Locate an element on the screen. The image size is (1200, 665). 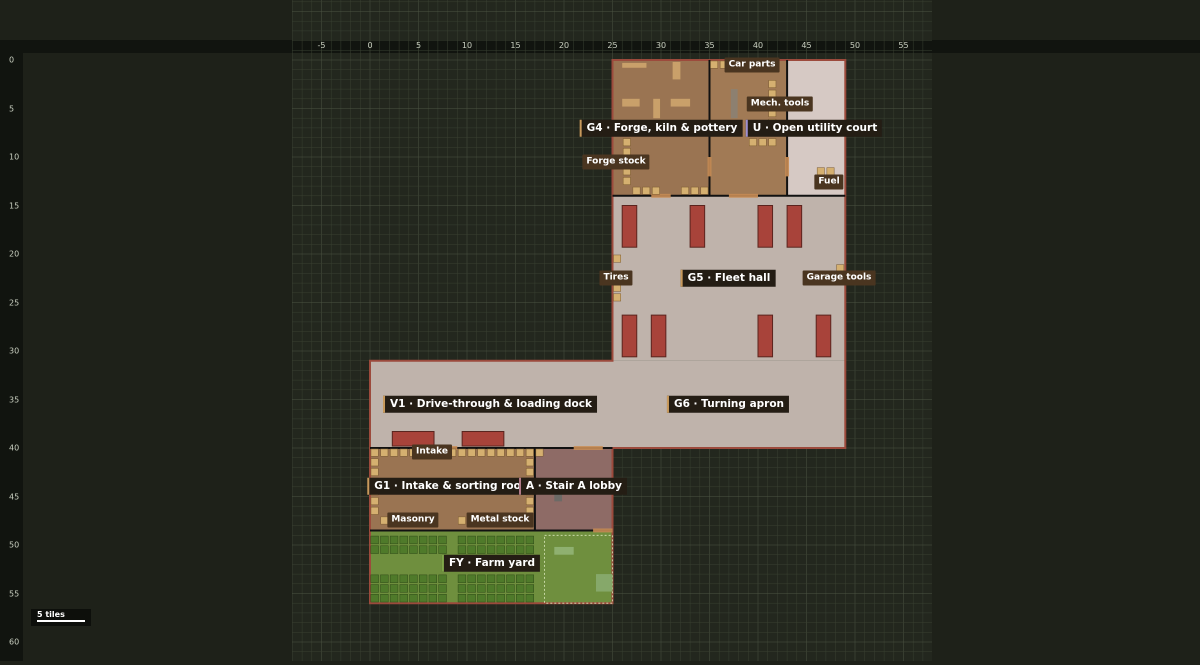
ruler-y-tick: 20 is located at coordinates (14, 254).